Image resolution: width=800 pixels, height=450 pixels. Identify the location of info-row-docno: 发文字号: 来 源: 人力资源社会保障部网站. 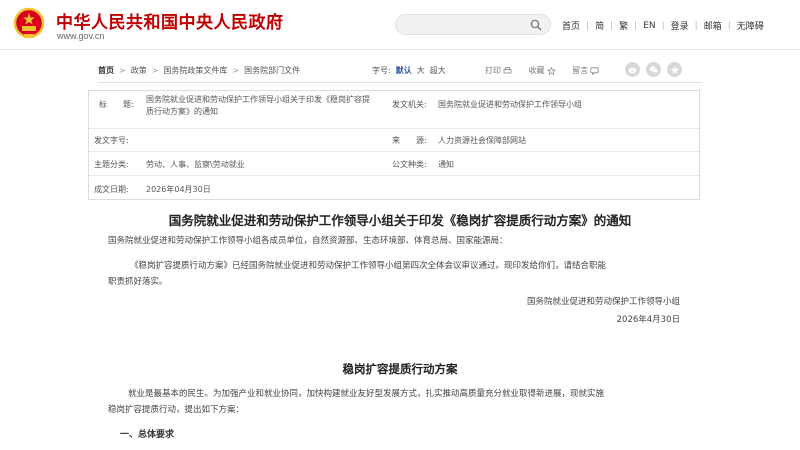
(394, 140).